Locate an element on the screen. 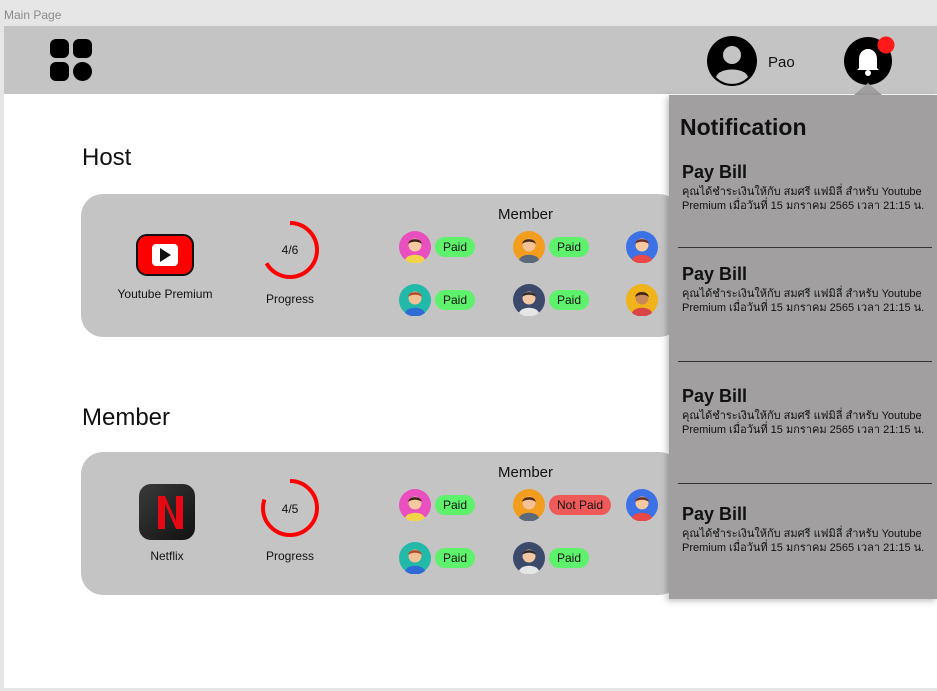 The height and width of the screenshot is (691, 937). woman-yellow-avatar-icon is located at coordinates (642, 300).